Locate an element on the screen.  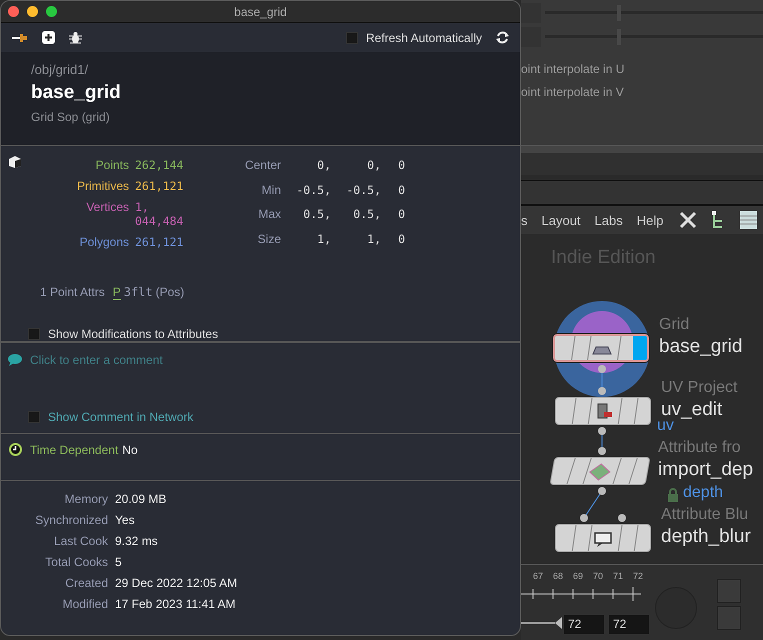
clock-icon is located at coordinates (15, 449).